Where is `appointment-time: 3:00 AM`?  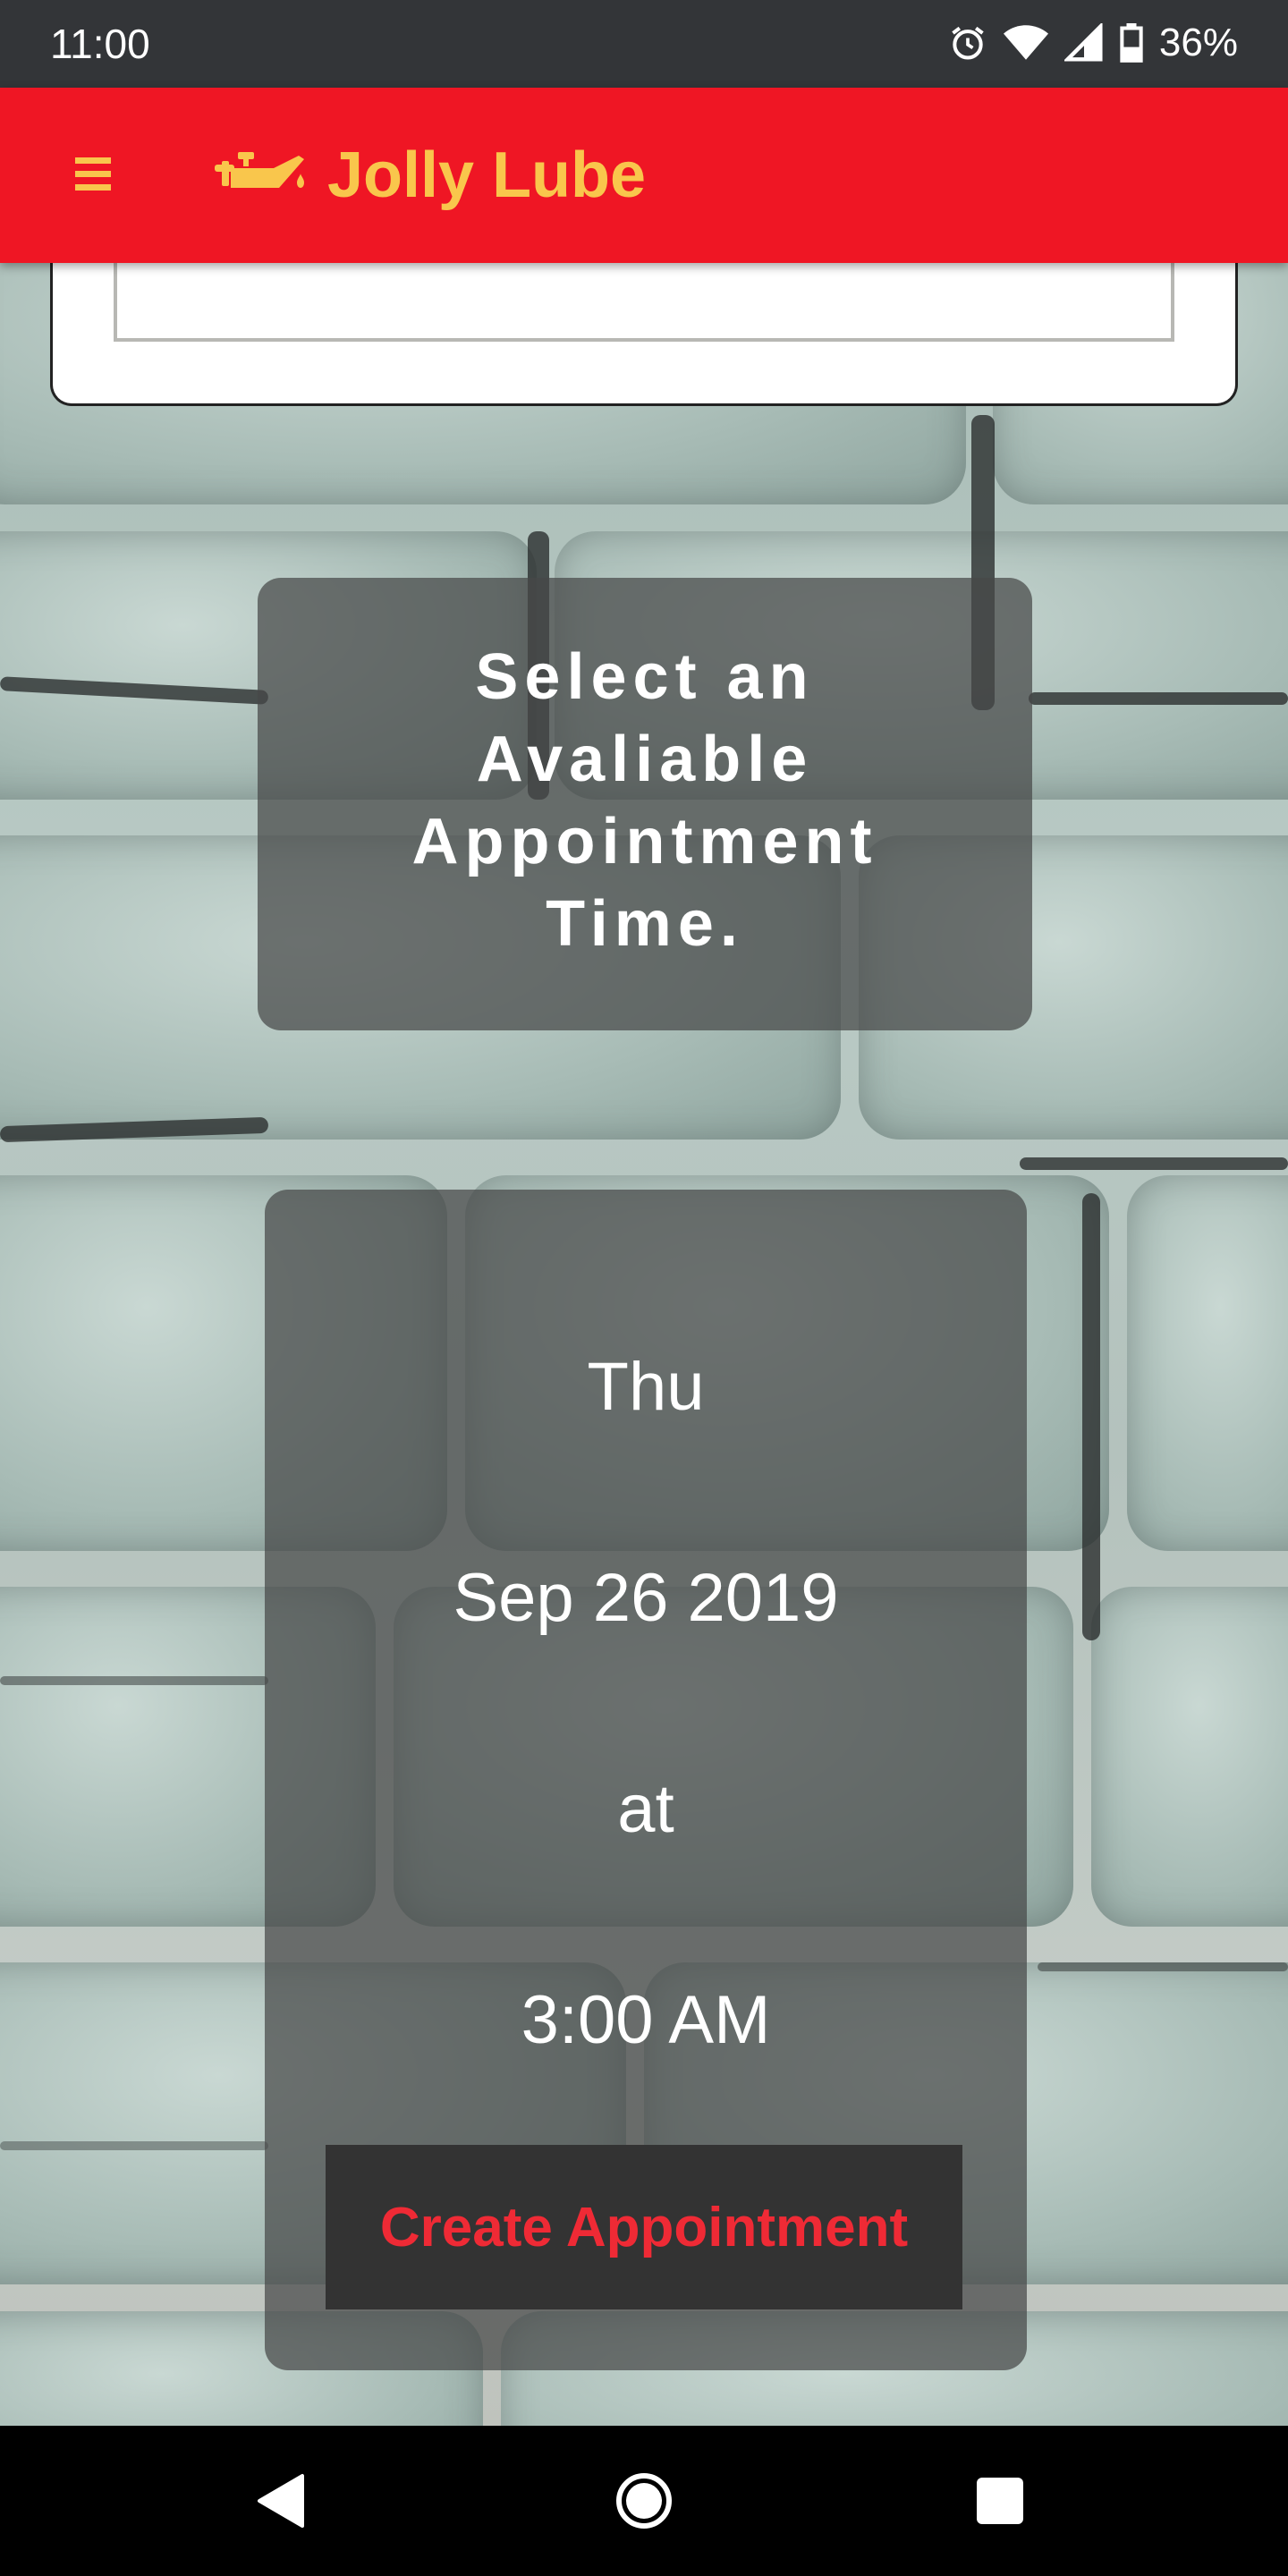
appointment-time: 3:00 AM is located at coordinates (646, 2020).